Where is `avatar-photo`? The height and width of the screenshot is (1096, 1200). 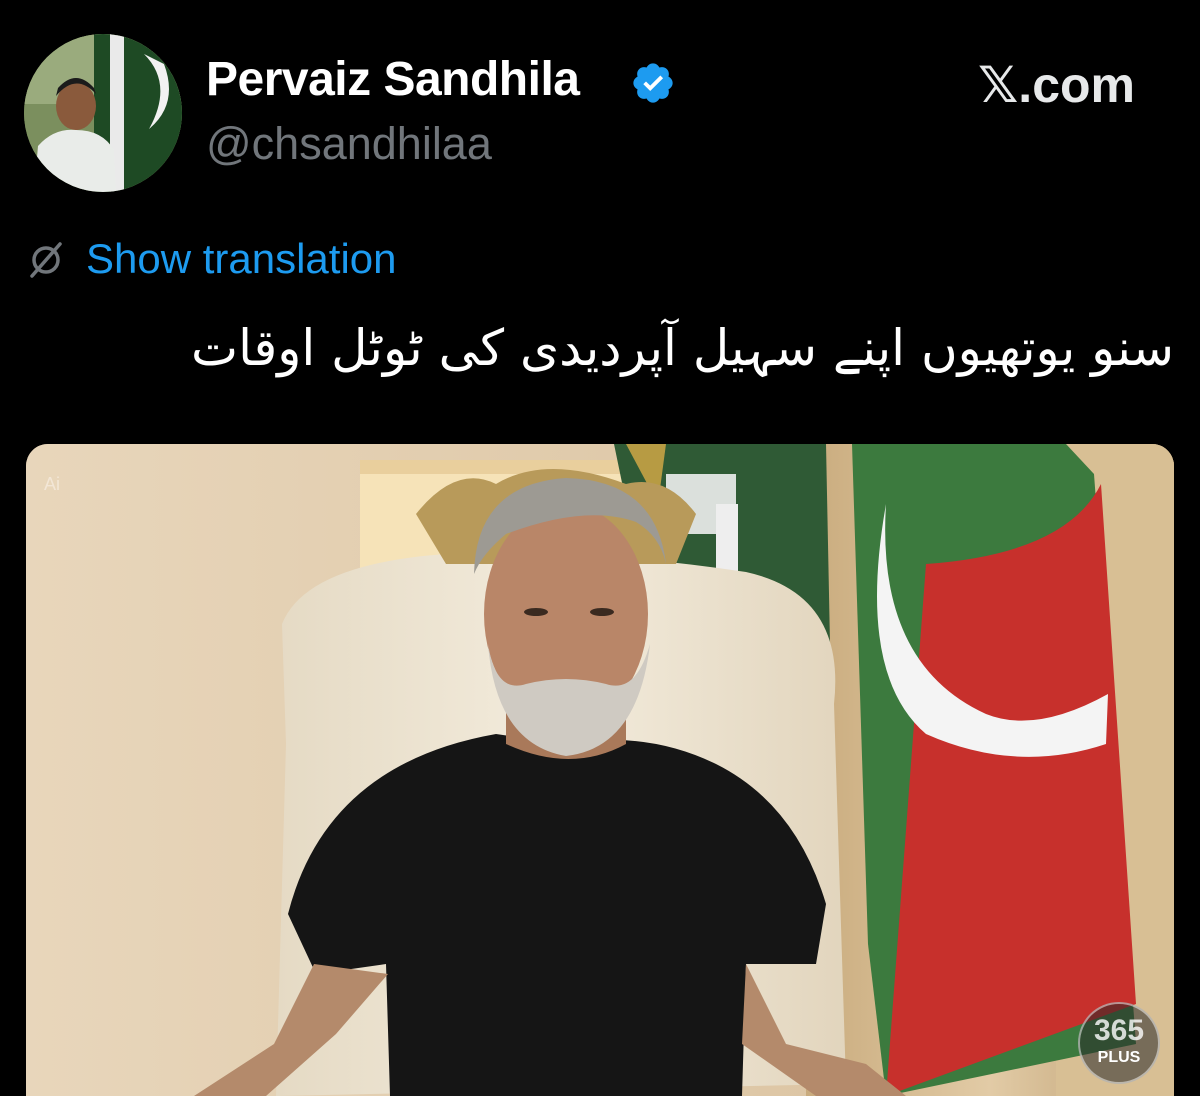 avatar-photo is located at coordinates (103, 113).